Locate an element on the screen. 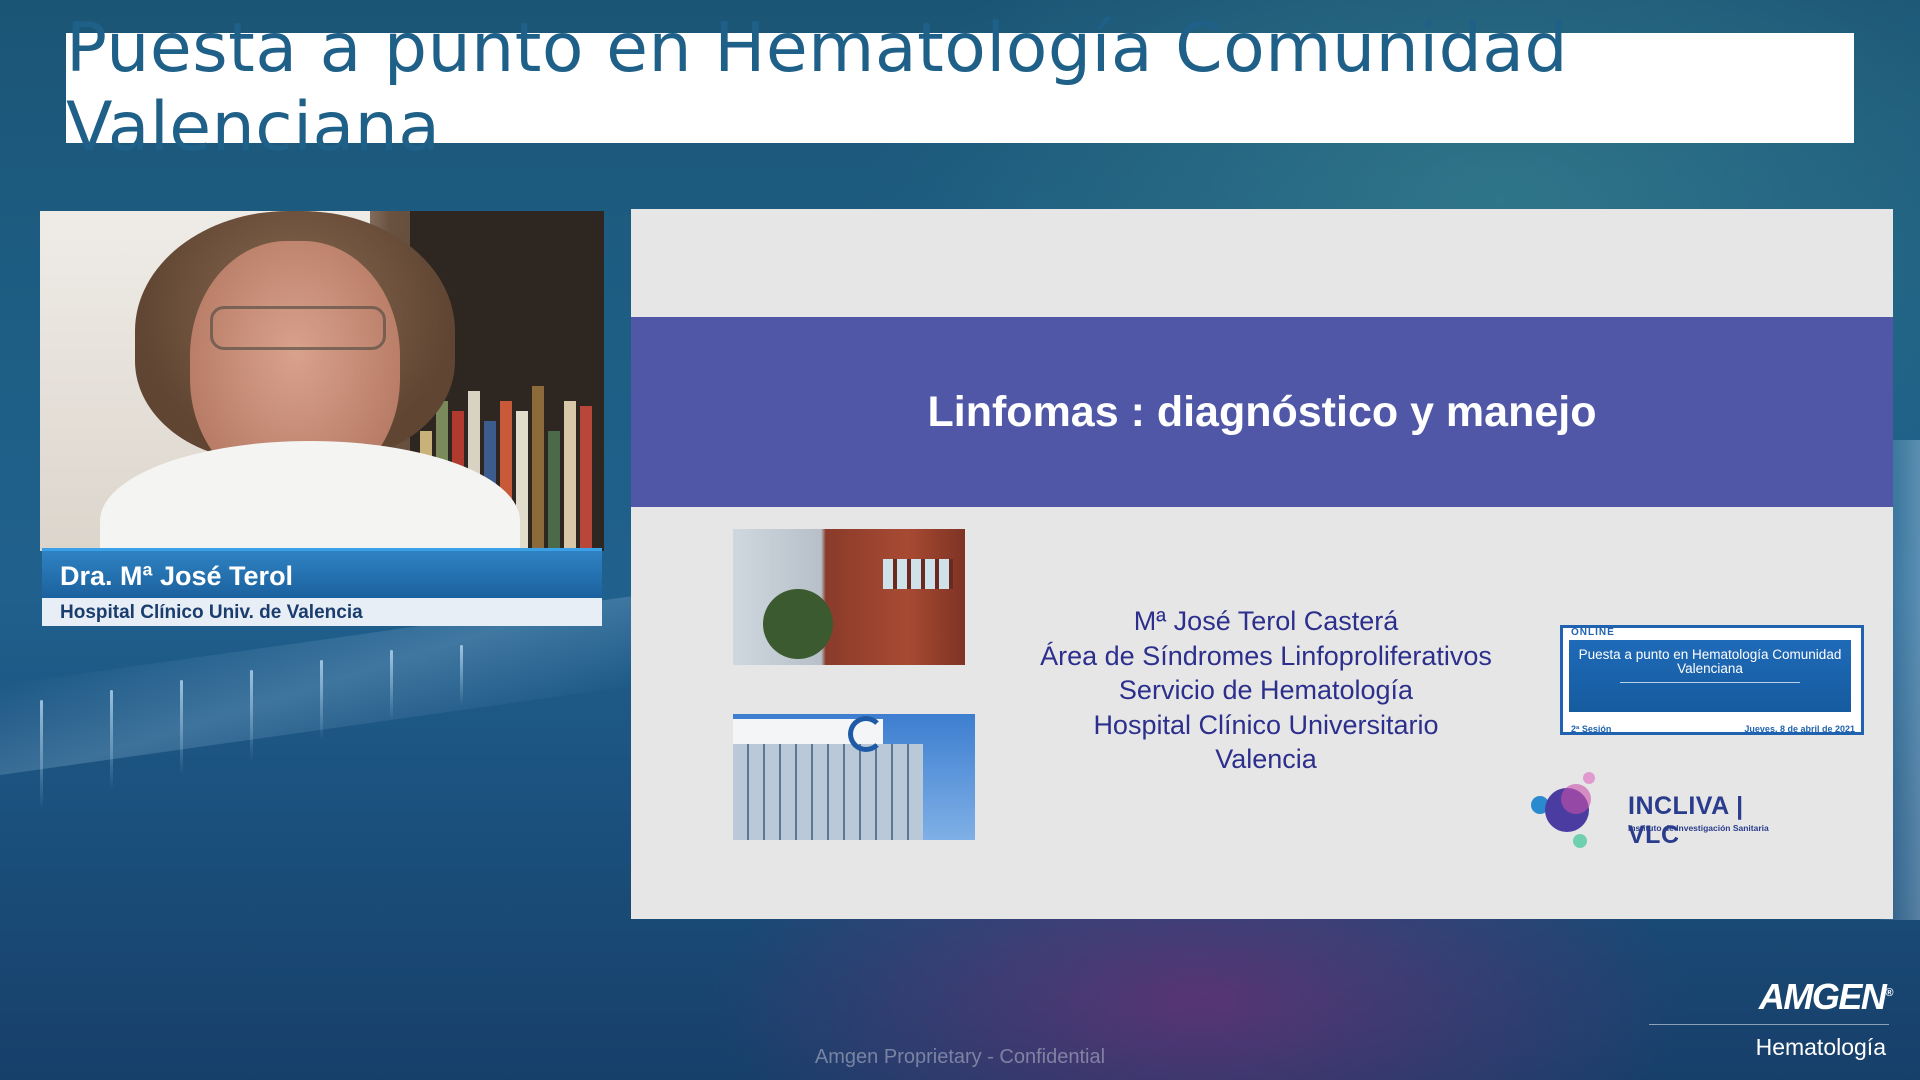  amgen-registered-mark: ® is located at coordinates (1889, 993).